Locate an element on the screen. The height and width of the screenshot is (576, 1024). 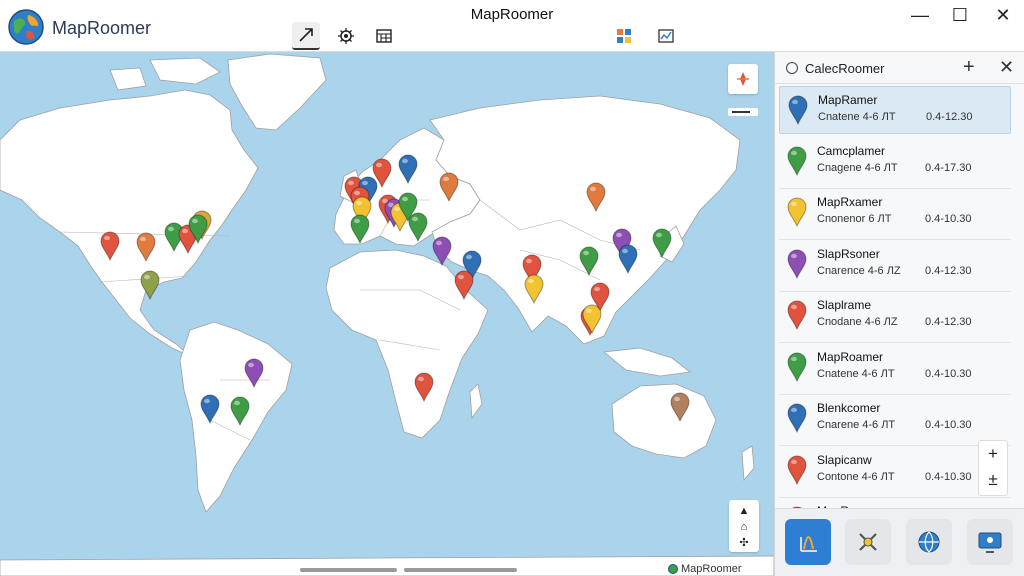
sidebar-title: CalecRoomer is located at coordinates (845, 68).